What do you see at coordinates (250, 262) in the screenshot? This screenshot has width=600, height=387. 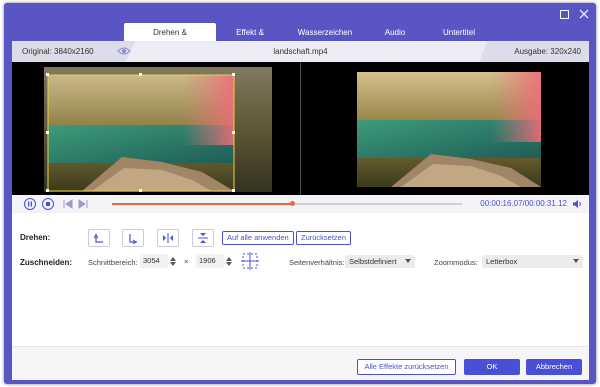 I see `center-crop-icon` at bounding box center [250, 262].